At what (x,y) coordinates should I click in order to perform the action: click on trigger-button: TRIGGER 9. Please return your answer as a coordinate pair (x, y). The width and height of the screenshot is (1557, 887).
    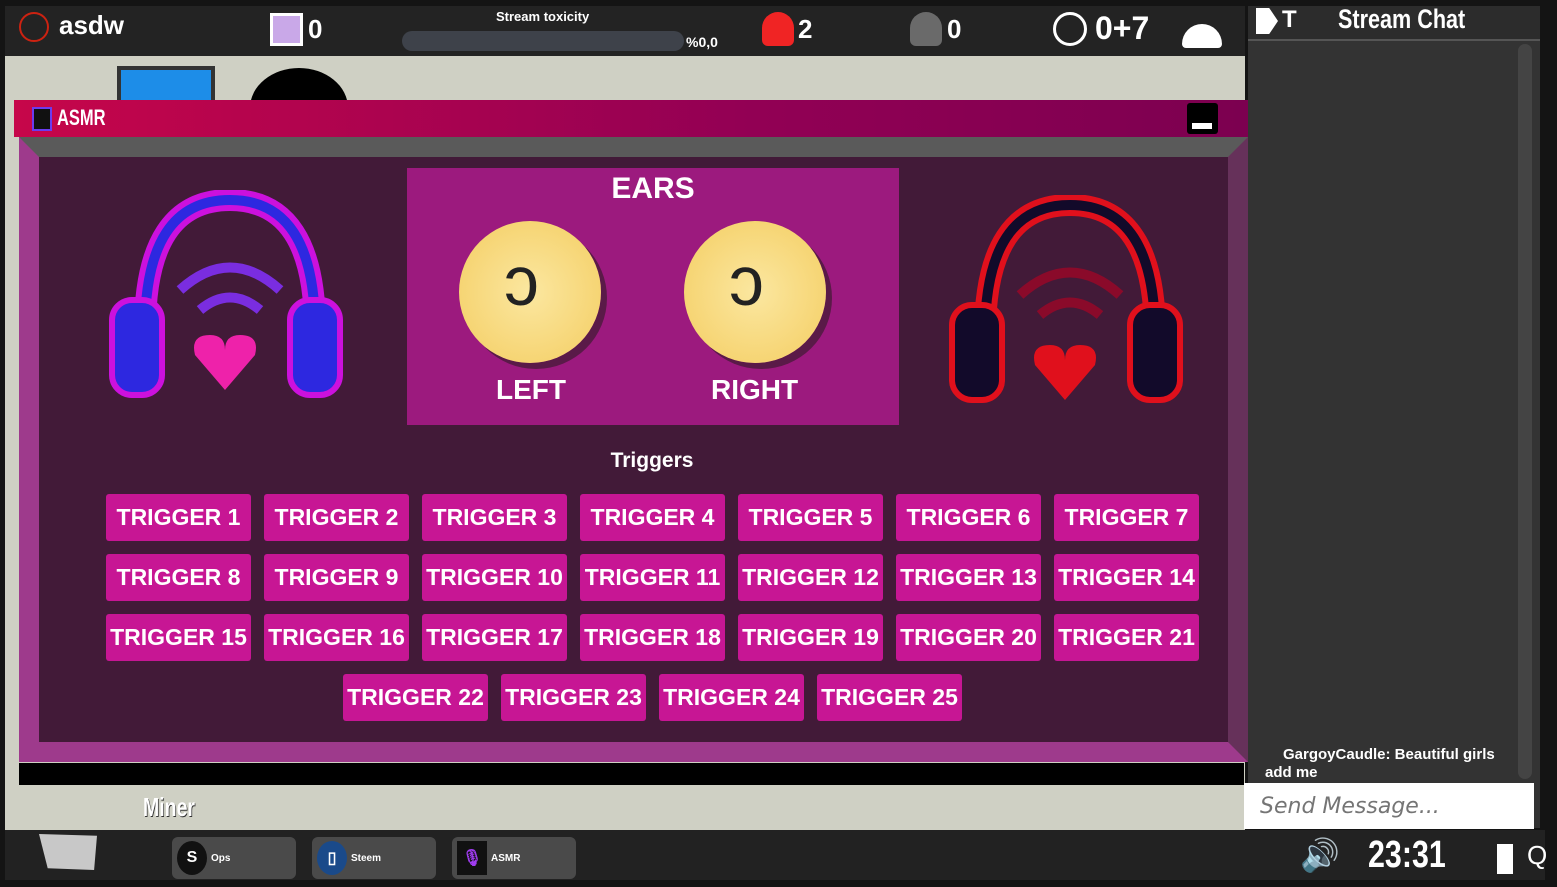
    Looking at the image, I should click on (336, 577).